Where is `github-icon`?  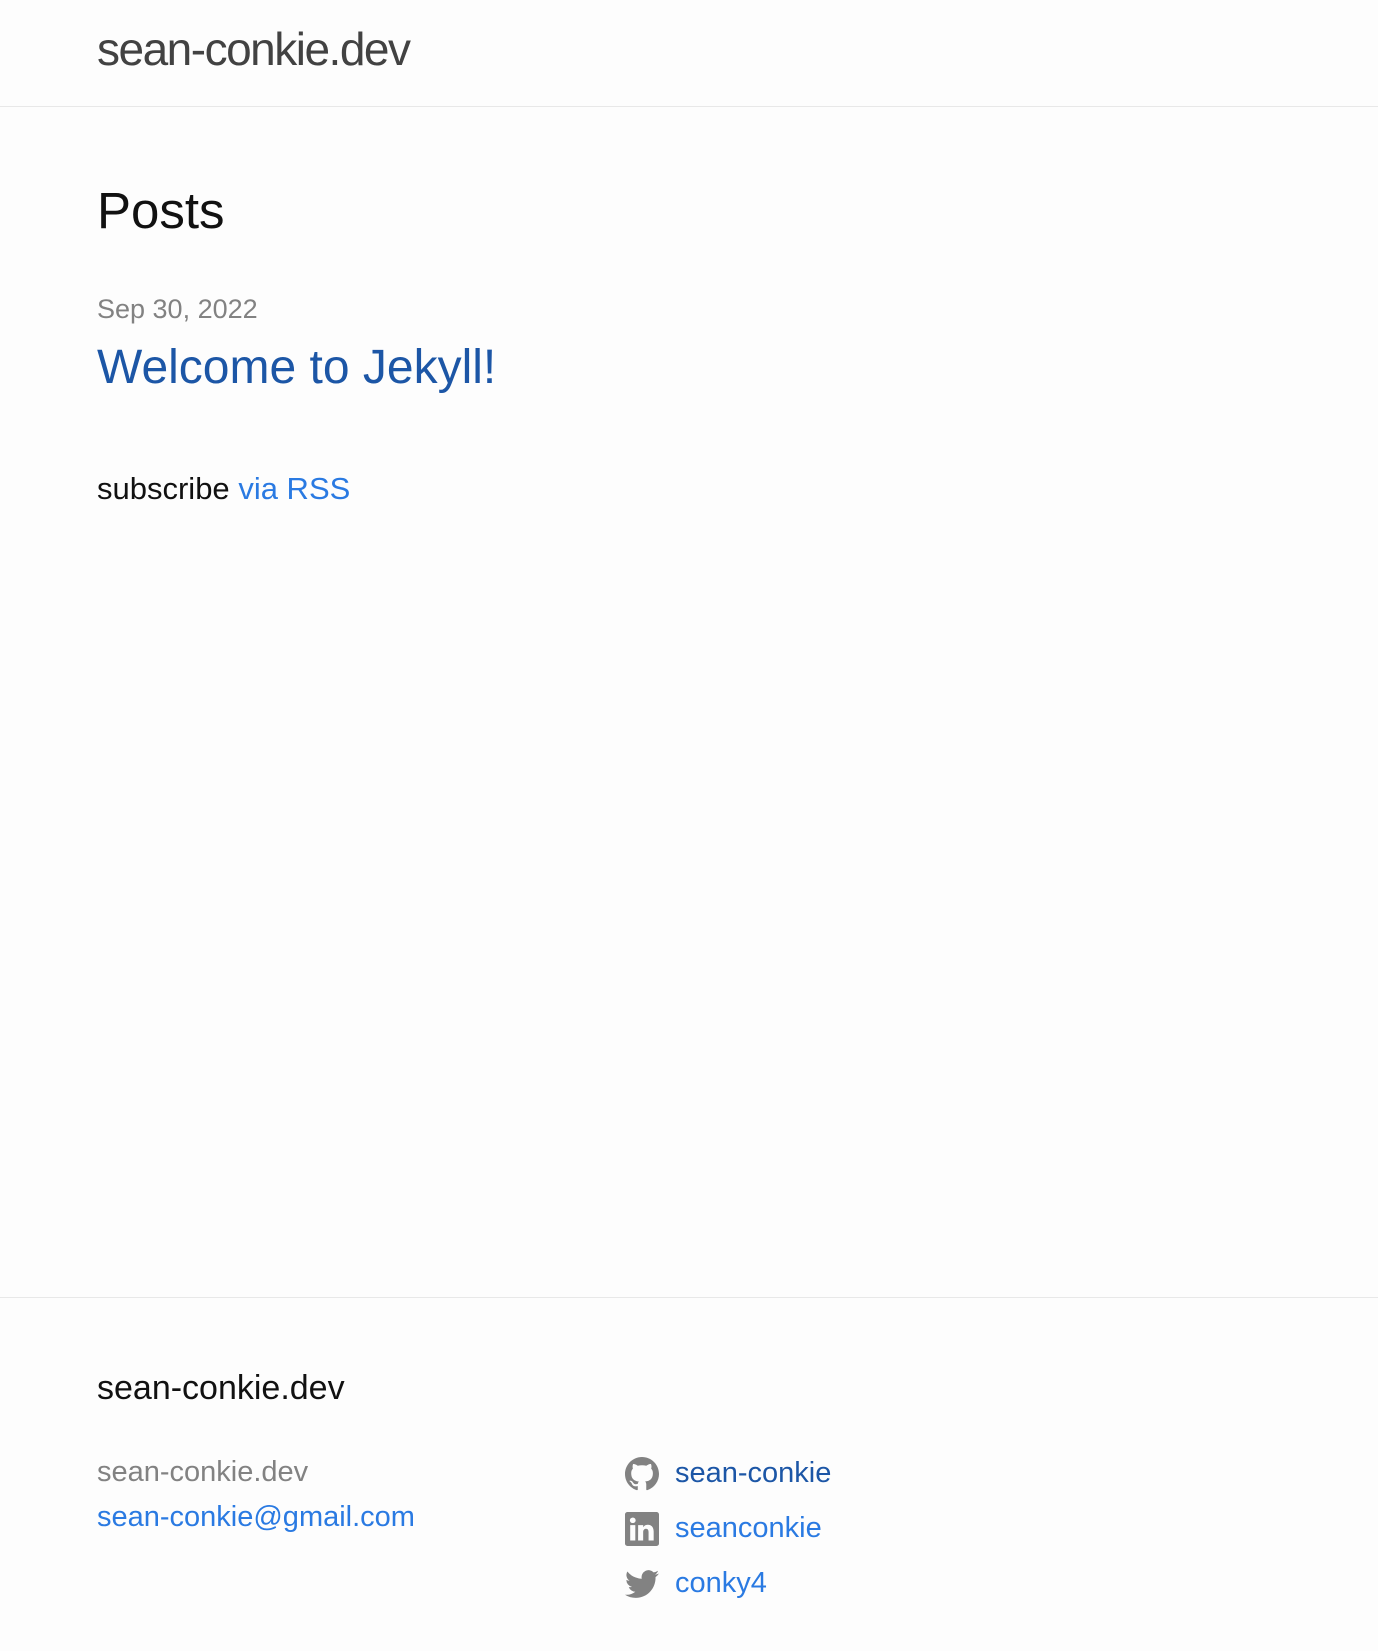
github-icon is located at coordinates (642, 1473).